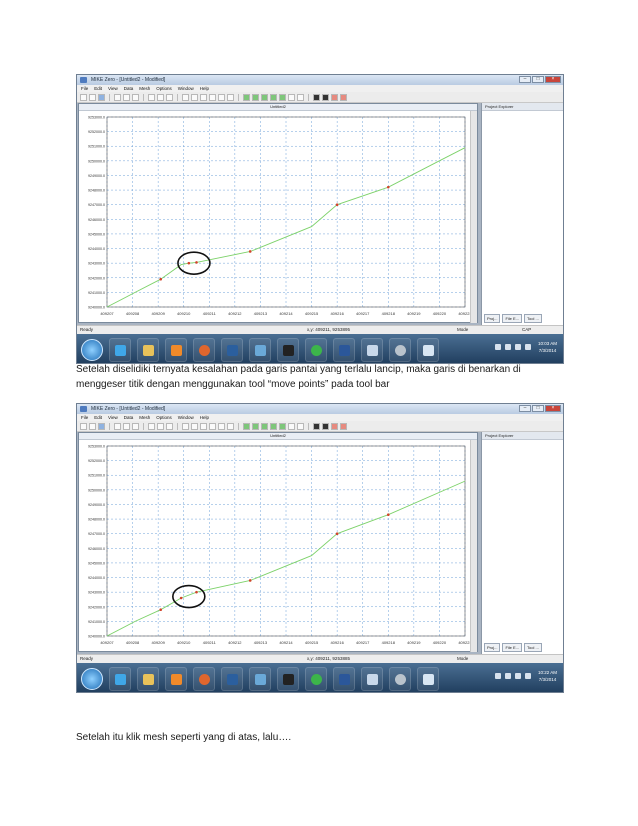 This screenshot has height=826, width=638. Describe the element at coordinates (176, 679) in the screenshot. I see `taskbar-media-player` at that location.